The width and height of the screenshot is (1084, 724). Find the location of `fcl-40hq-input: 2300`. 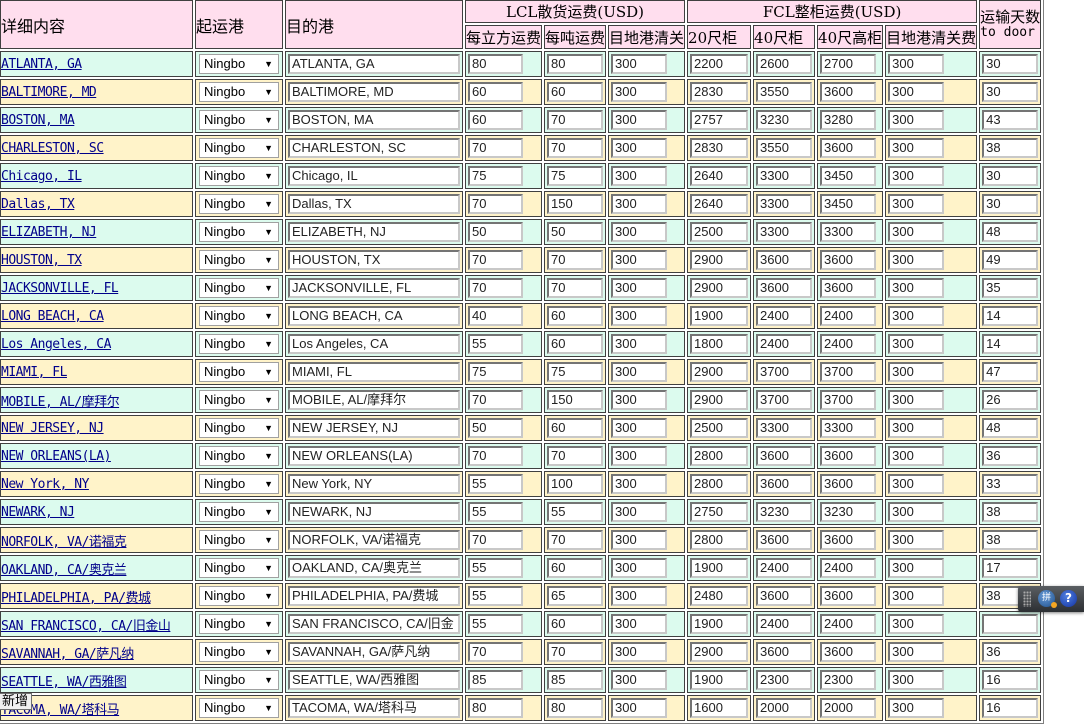

fcl-40hq-input: 2300 is located at coordinates (848, 680).